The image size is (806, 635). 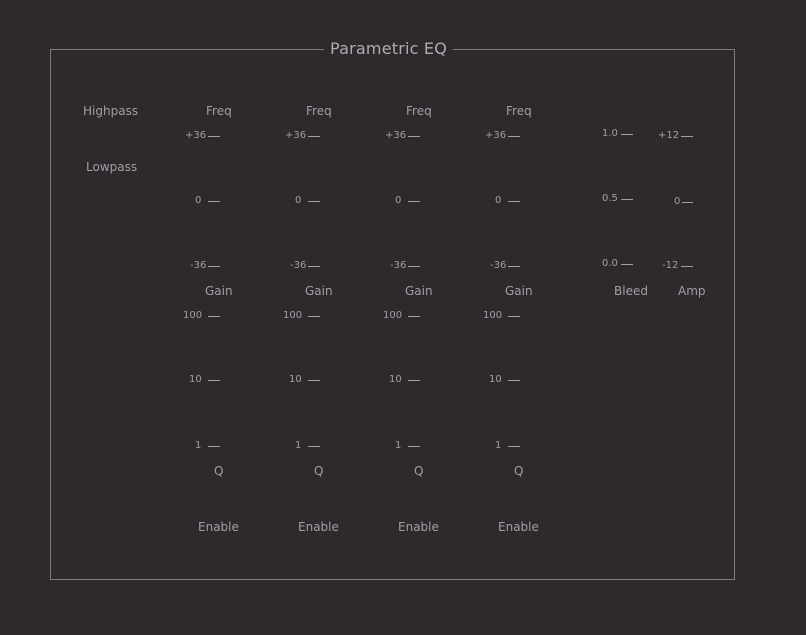 What do you see at coordinates (687, 202) in the screenshot?
I see `amp-tick-mark-mid` at bounding box center [687, 202].